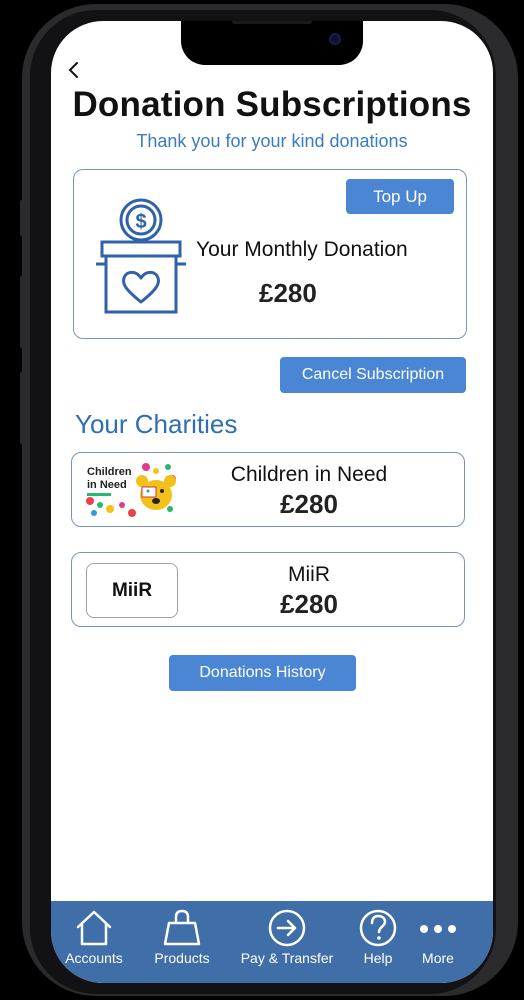  Describe the element at coordinates (272, 22) in the screenshot. I see `speaker` at that location.